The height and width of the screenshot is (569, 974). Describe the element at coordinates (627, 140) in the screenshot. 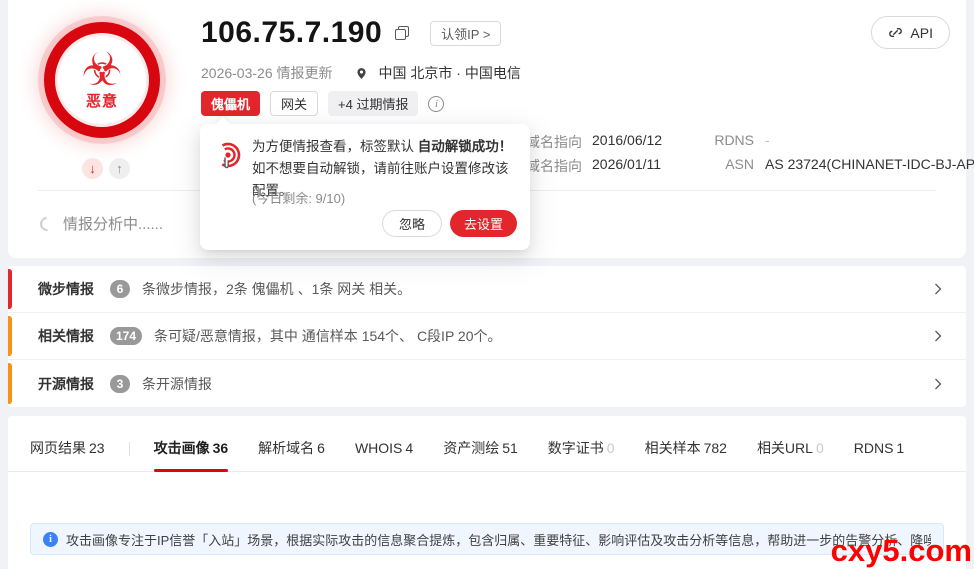

I see `domain-point-value-1: 2016/06/12` at that location.